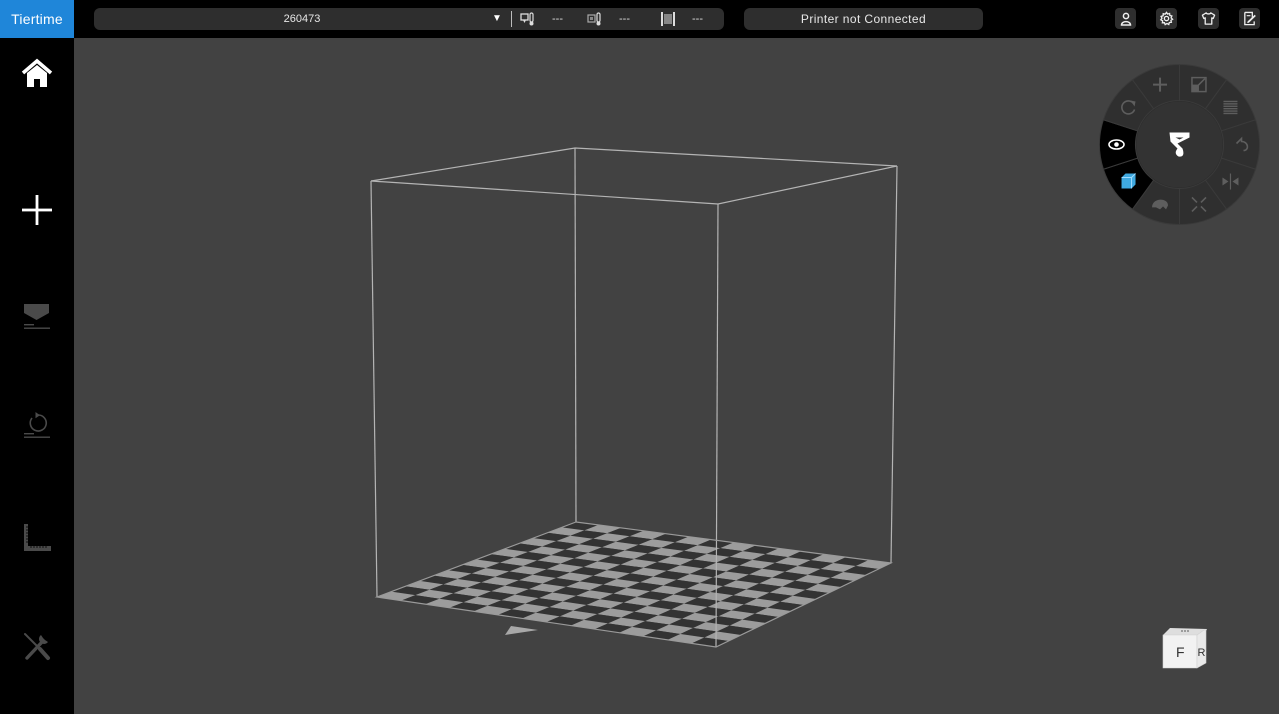  I want to click on radial-center-button, so click(1179, 144).